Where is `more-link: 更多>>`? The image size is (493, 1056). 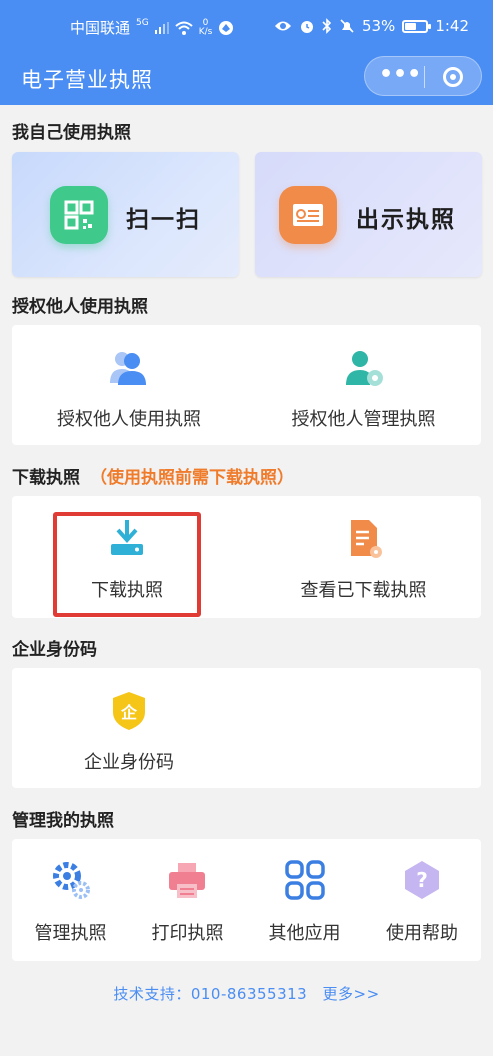
more-link: 更多>> is located at coordinates (351, 994).